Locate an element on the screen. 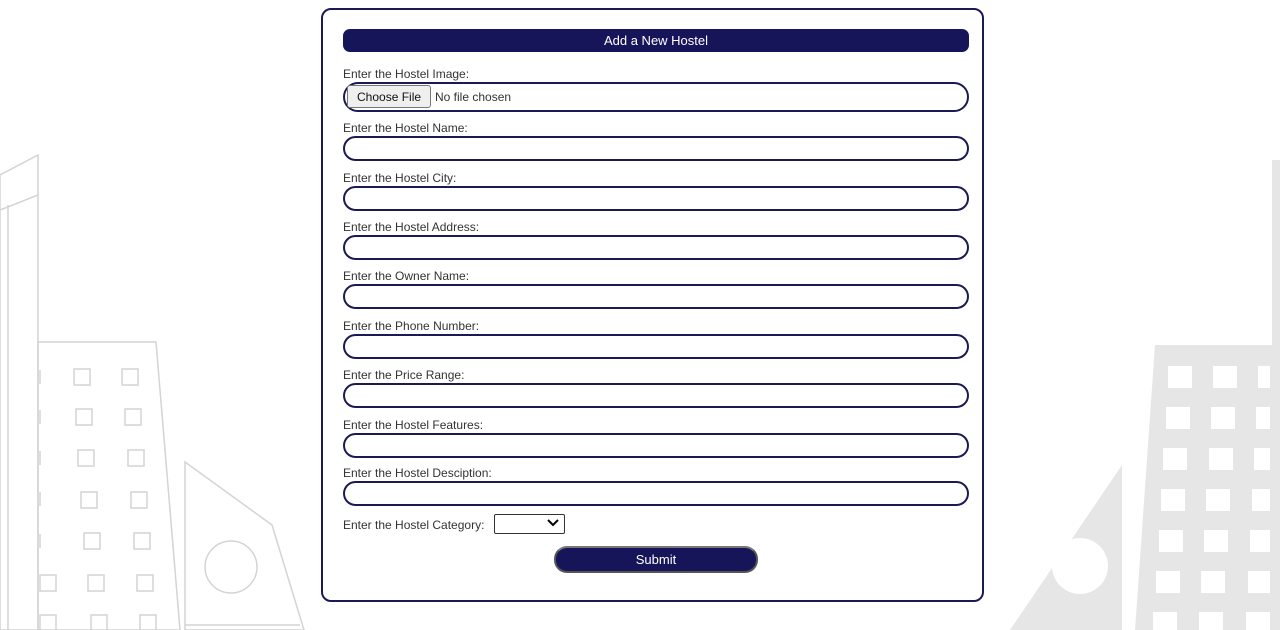 The height and width of the screenshot is (630, 1280). hostel-city-label: Enter the Hostel City: is located at coordinates (400, 178).